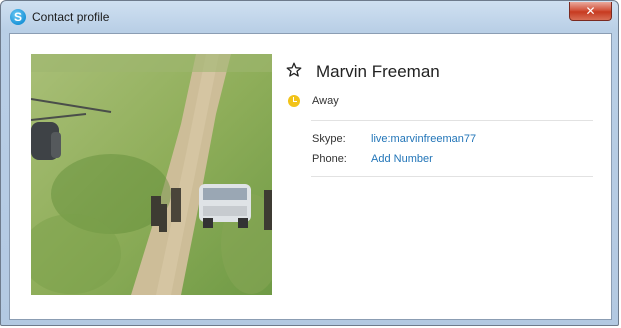 The height and width of the screenshot is (328, 621). I want to click on status-text: Away, so click(325, 101).